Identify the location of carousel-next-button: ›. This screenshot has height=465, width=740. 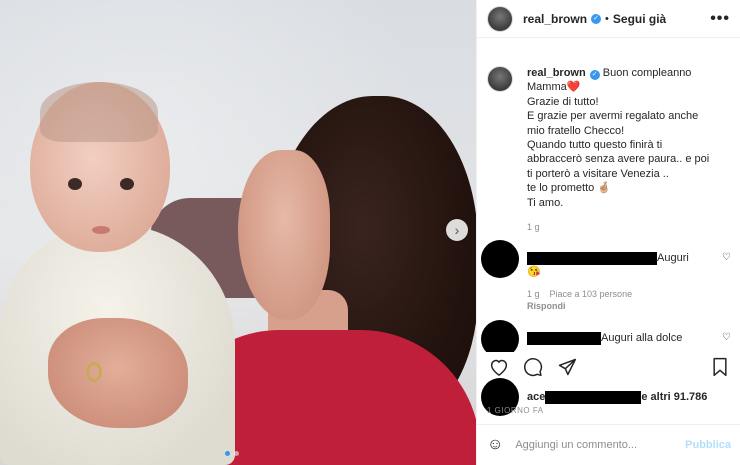
(457, 230).